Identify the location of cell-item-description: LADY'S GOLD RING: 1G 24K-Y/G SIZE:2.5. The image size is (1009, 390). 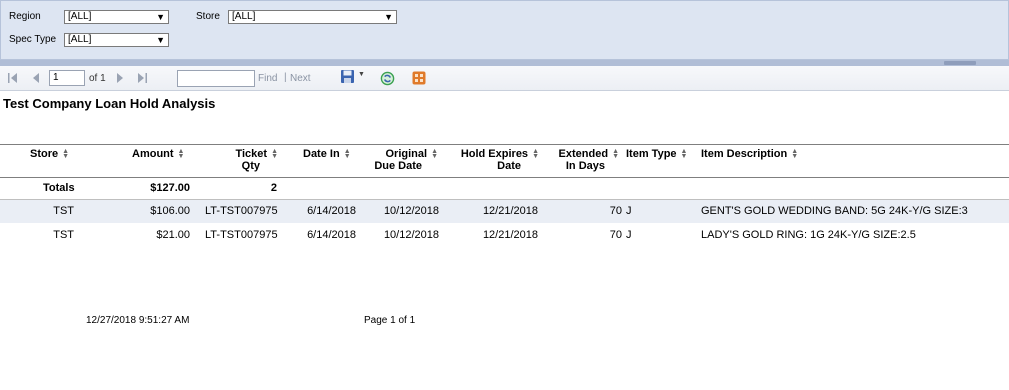
(808, 235).